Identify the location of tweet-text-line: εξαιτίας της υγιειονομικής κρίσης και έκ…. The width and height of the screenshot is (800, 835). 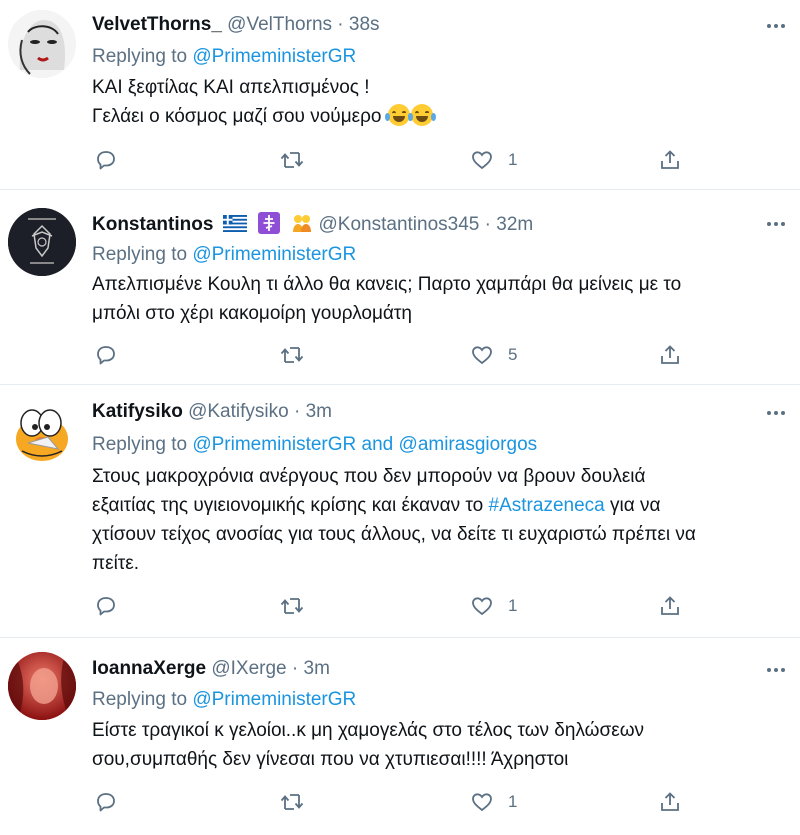
(288, 505).